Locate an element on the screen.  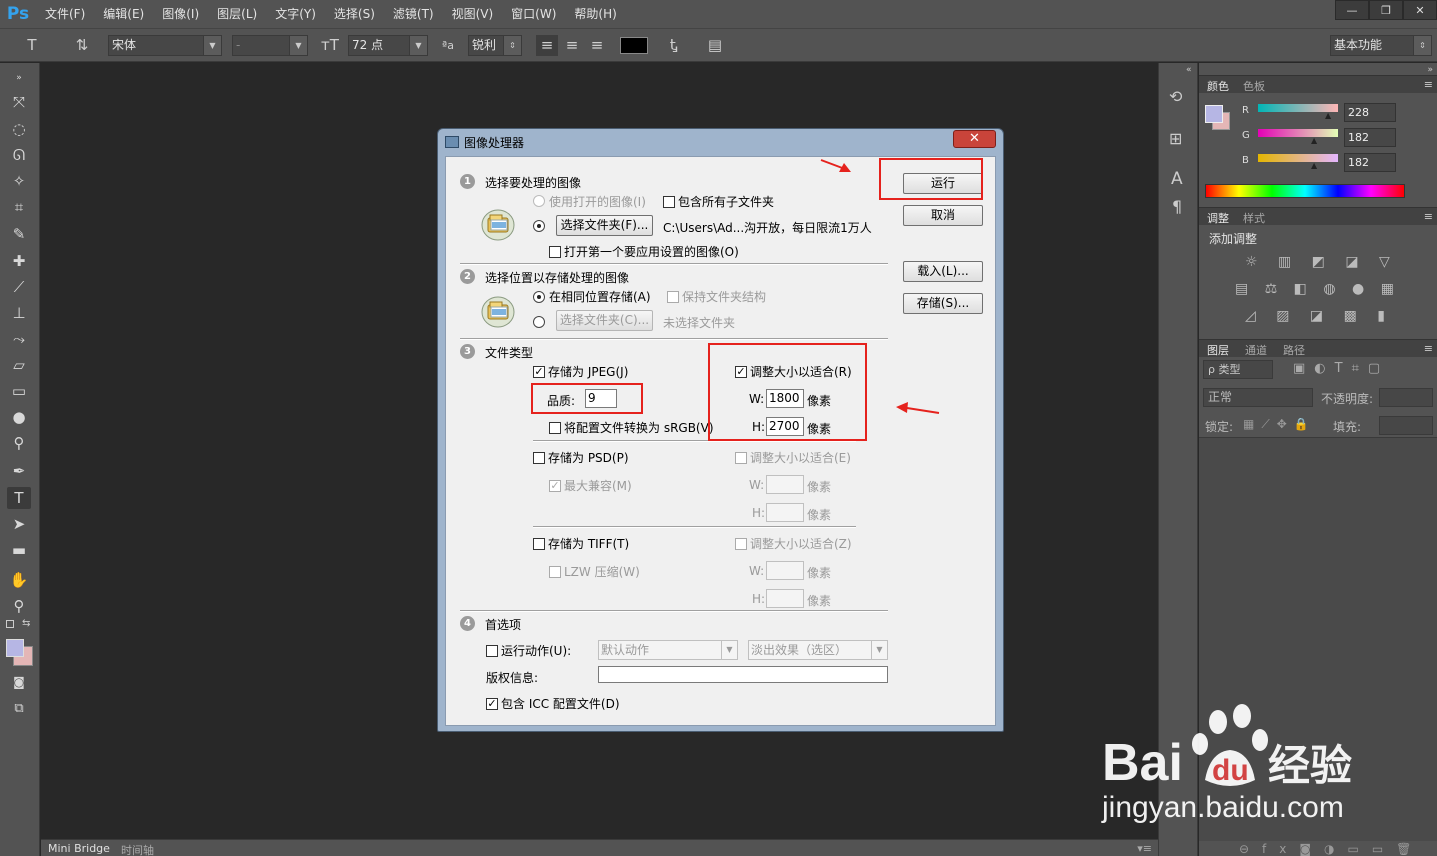
character-panel-icon: A is located at coordinates (1177, 179).